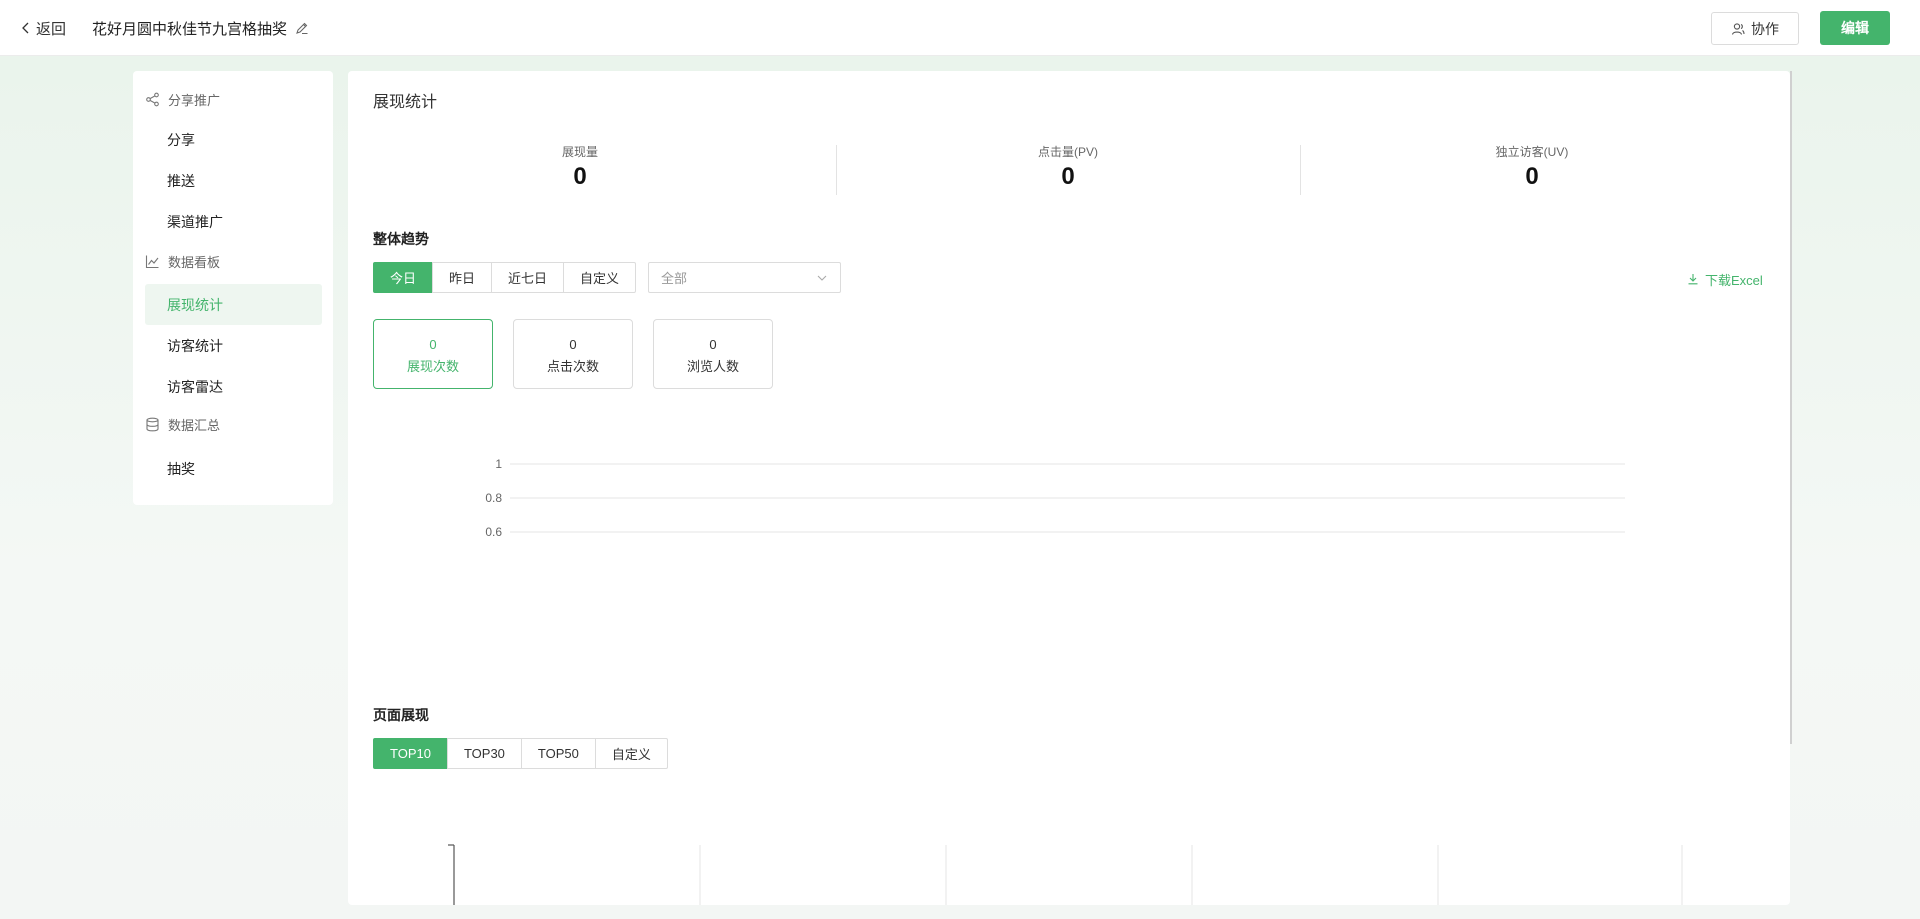 Image resolution: width=1920 pixels, height=919 pixels. I want to click on users-icon, so click(1738, 28).